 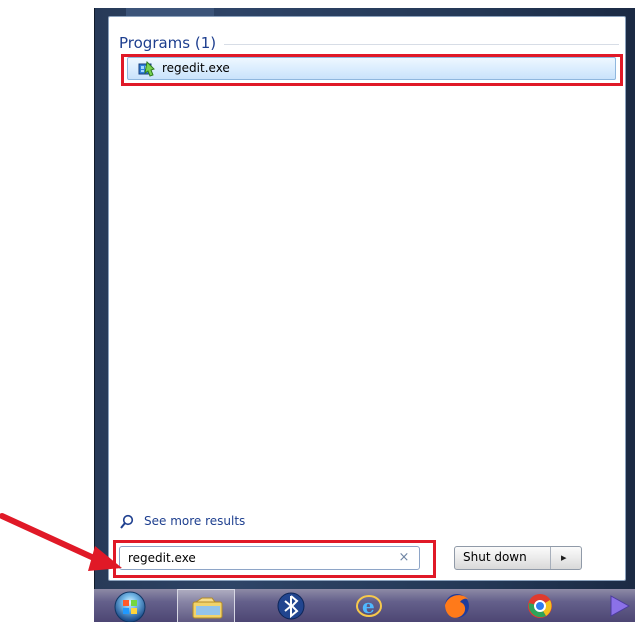 I want to click on shutdown-button: Shut down, so click(x=503, y=558).